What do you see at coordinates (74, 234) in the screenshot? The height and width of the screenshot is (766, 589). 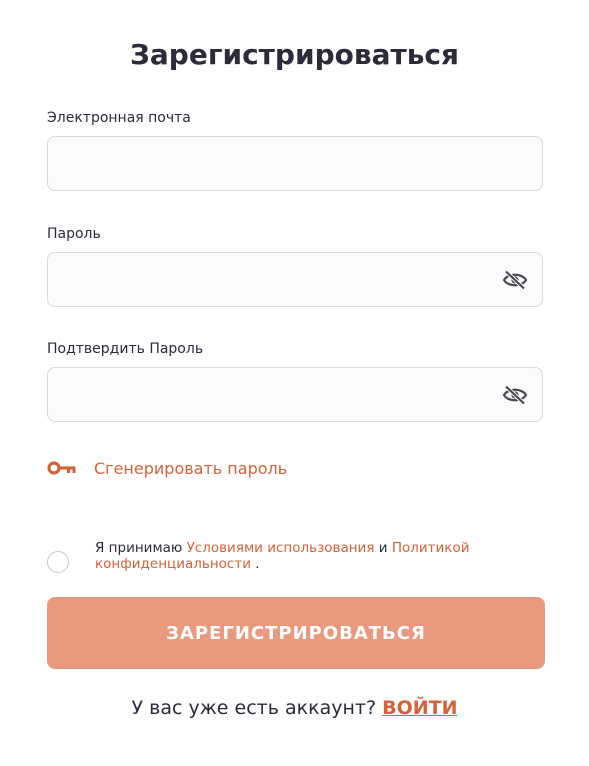 I see `password-label: Пароль` at bounding box center [74, 234].